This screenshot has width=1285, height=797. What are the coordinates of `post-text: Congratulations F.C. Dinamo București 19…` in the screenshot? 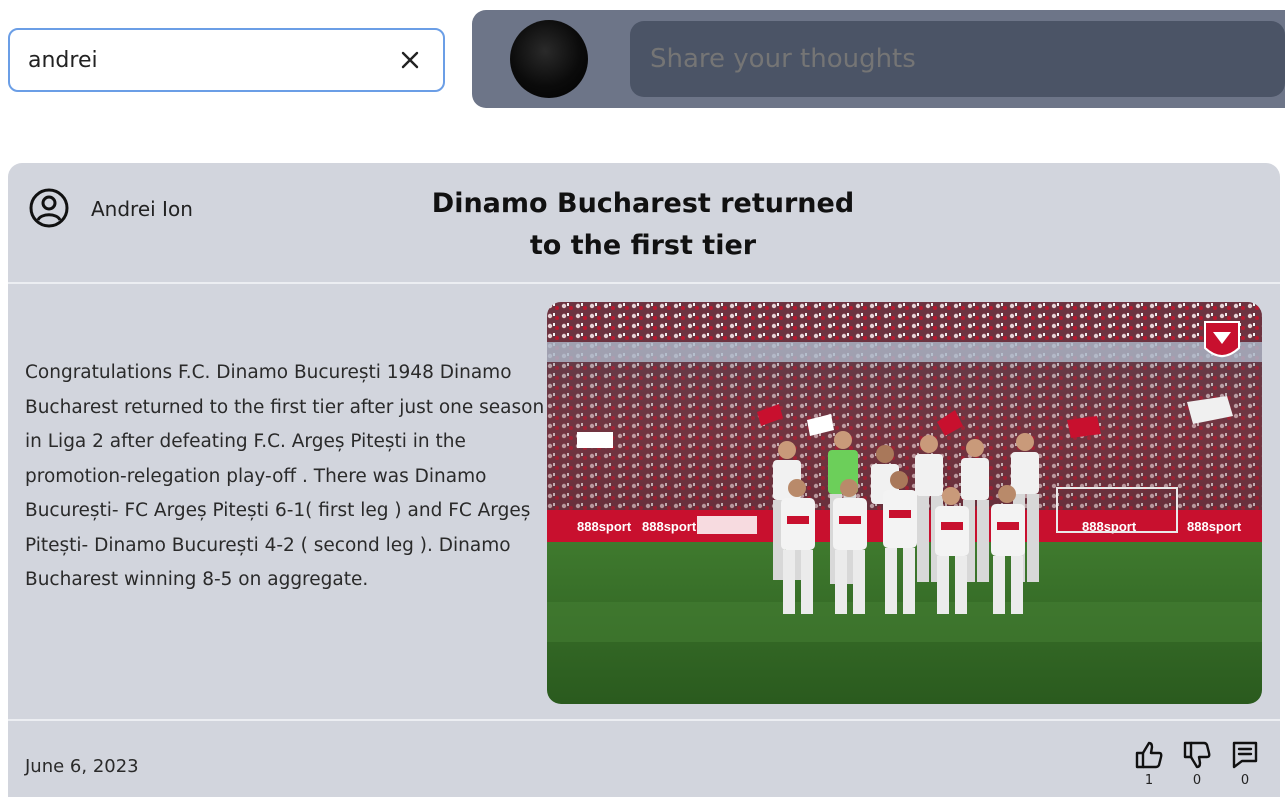 It's located at (285, 476).